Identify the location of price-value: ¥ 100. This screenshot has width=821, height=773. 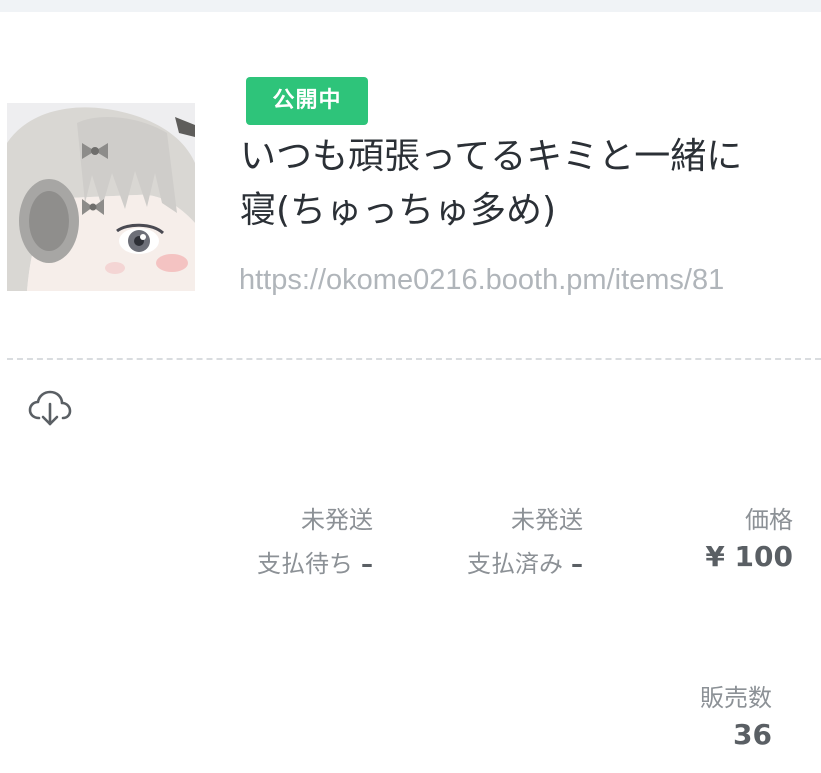
(749, 556).